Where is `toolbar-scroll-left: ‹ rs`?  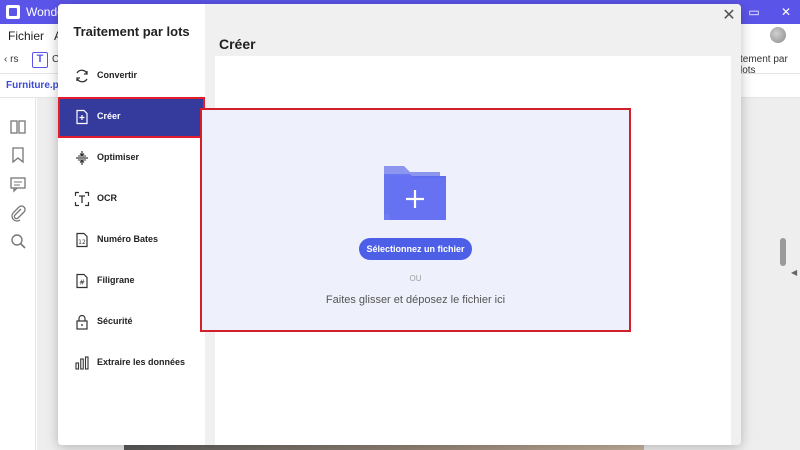 toolbar-scroll-left: ‹ rs is located at coordinates (11, 59).